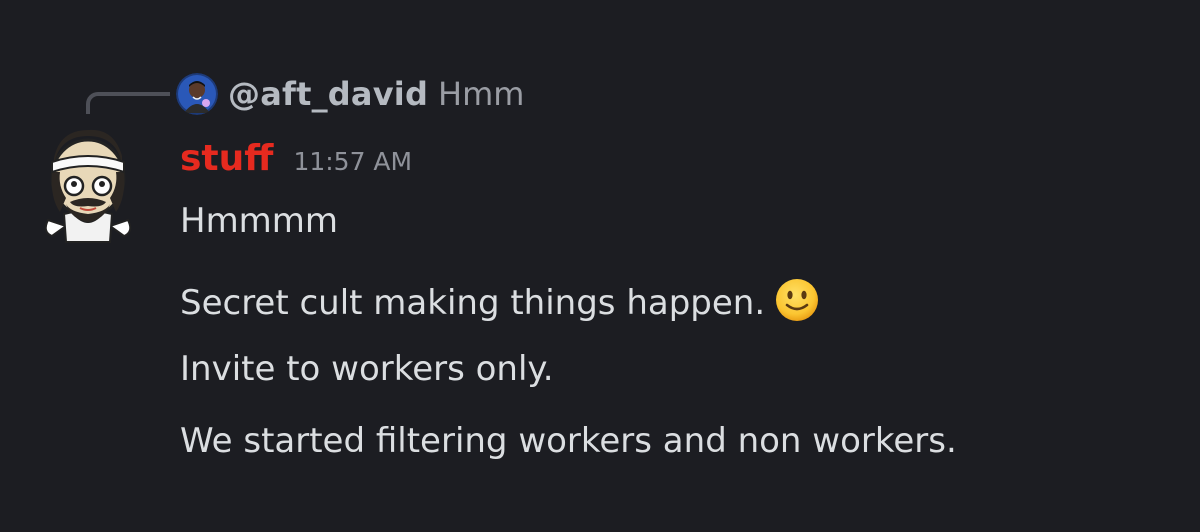 The image size is (1200, 532). I want to click on message-line: Invite to workers only., so click(367, 369).